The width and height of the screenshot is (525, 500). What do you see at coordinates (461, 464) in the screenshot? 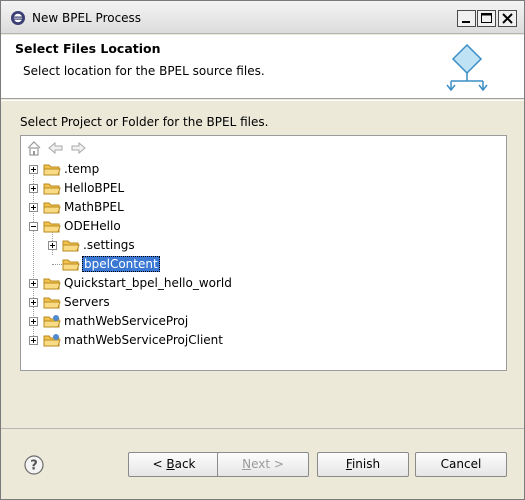
I see `cancel-button: Cancel` at bounding box center [461, 464].